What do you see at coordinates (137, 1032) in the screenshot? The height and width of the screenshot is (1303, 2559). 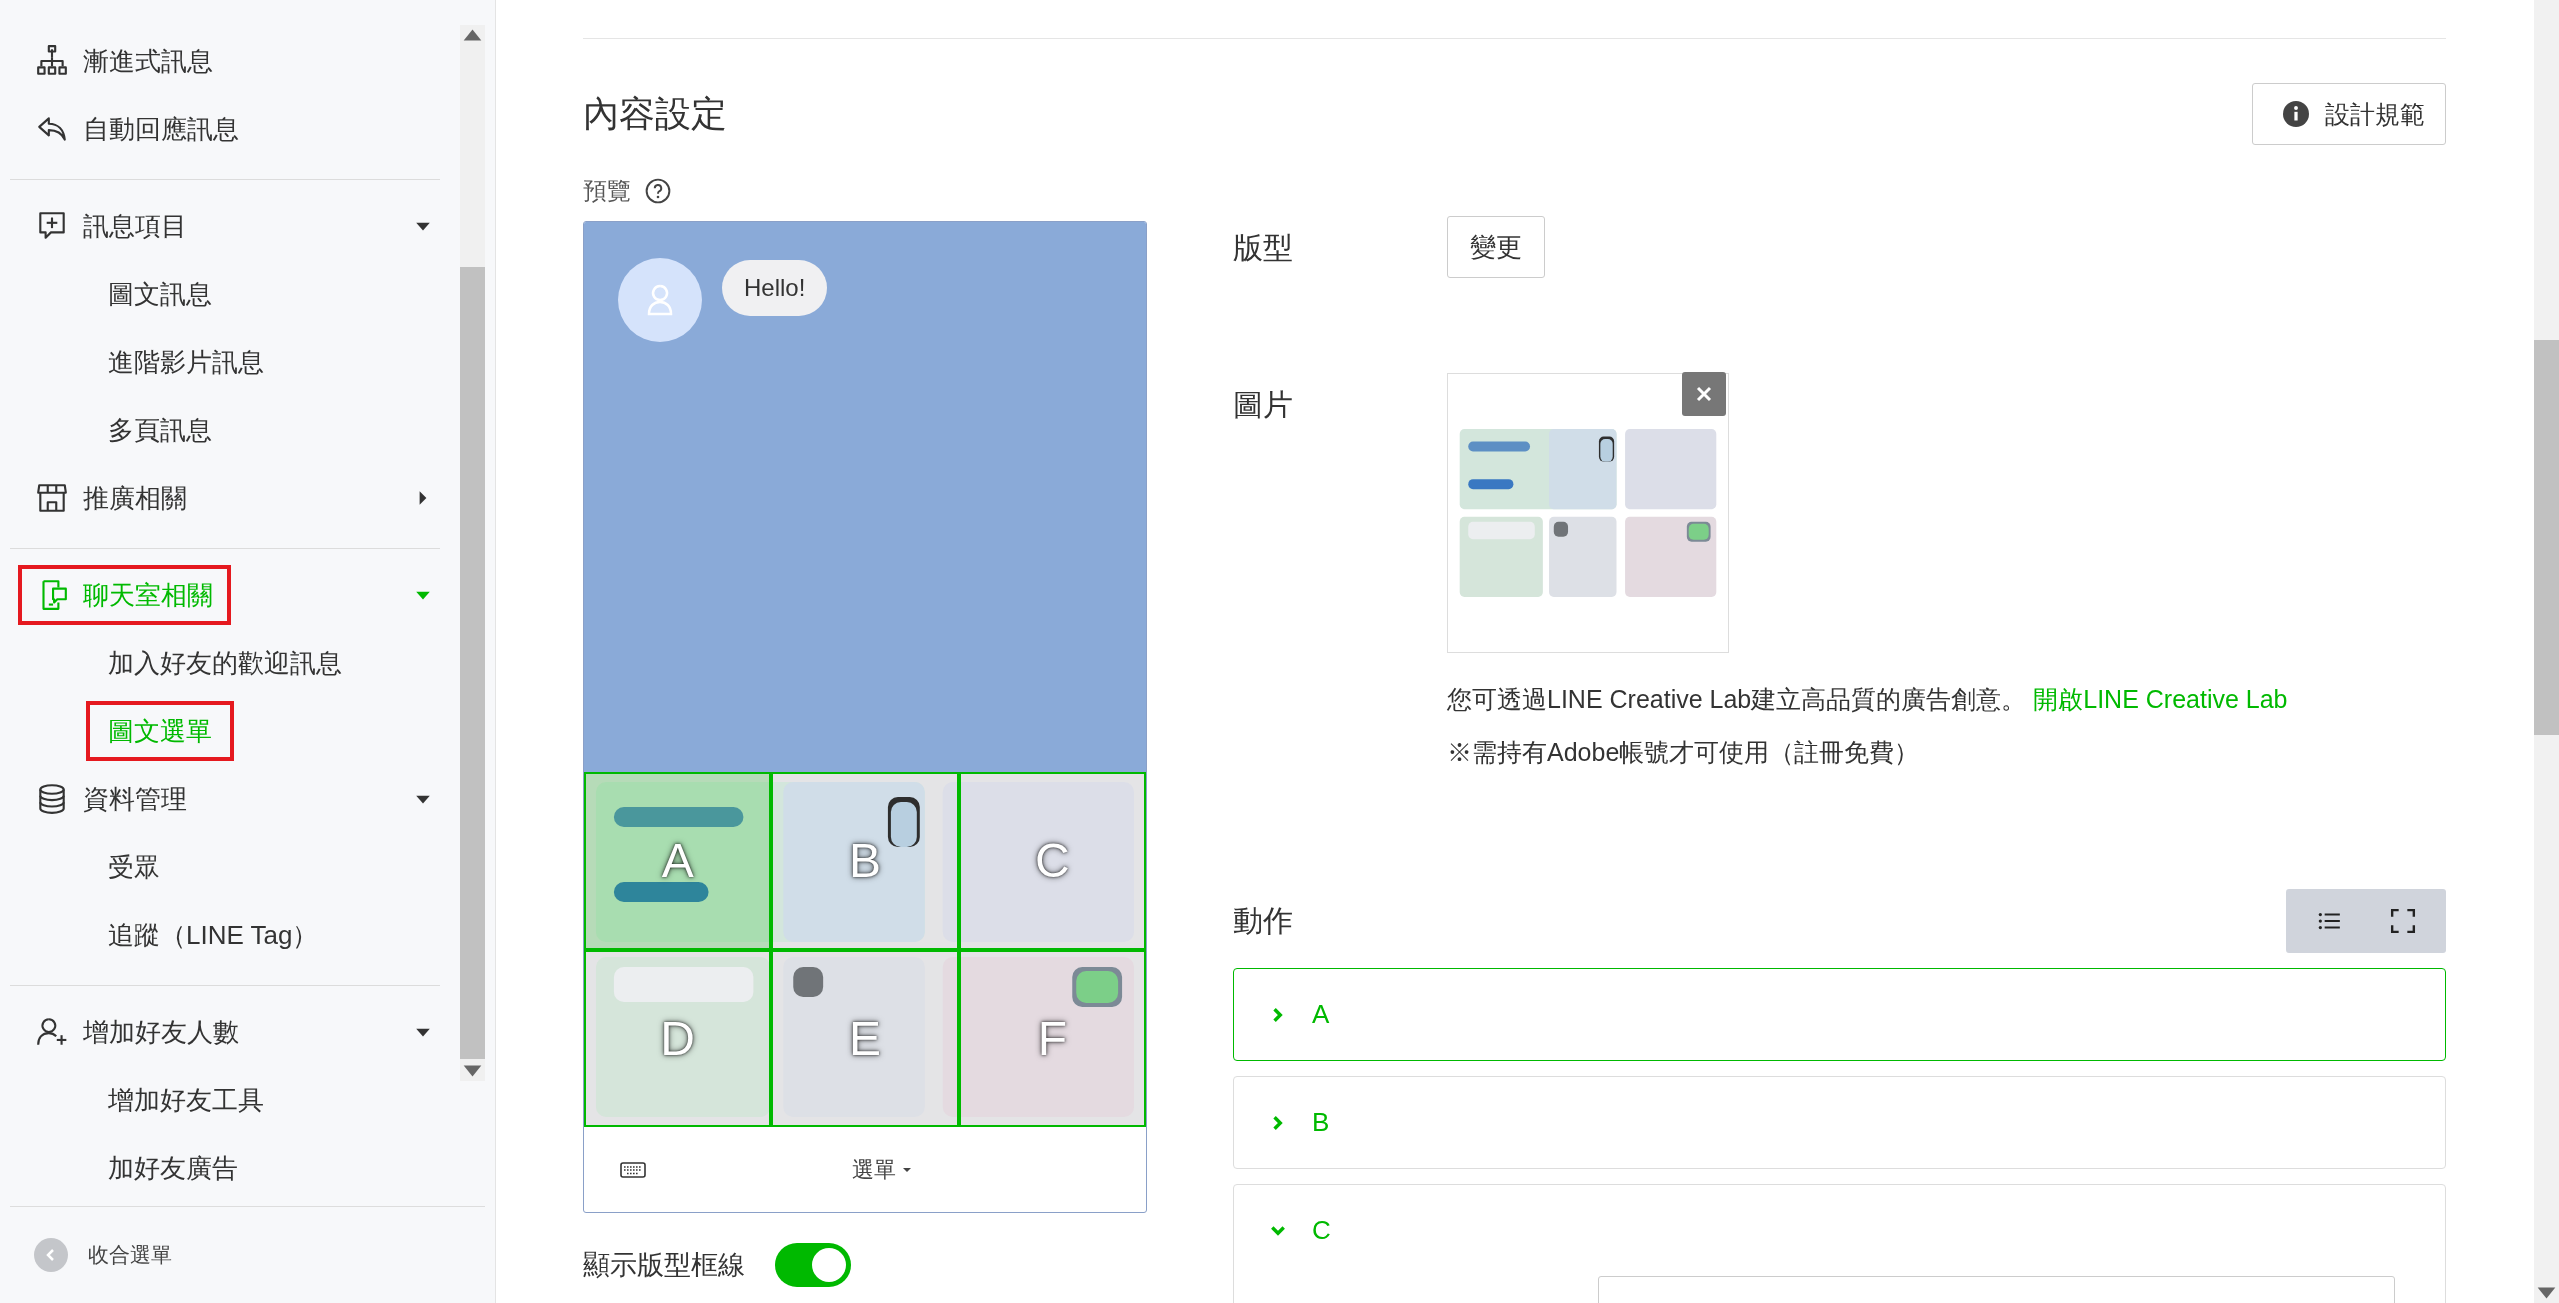 I see `sidebar-item: 增加好友人數` at bounding box center [137, 1032].